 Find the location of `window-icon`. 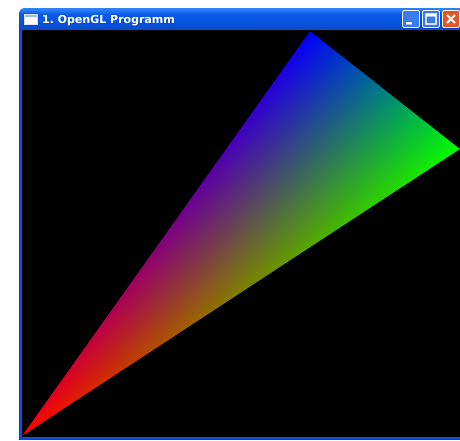

window-icon is located at coordinates (31, 19).